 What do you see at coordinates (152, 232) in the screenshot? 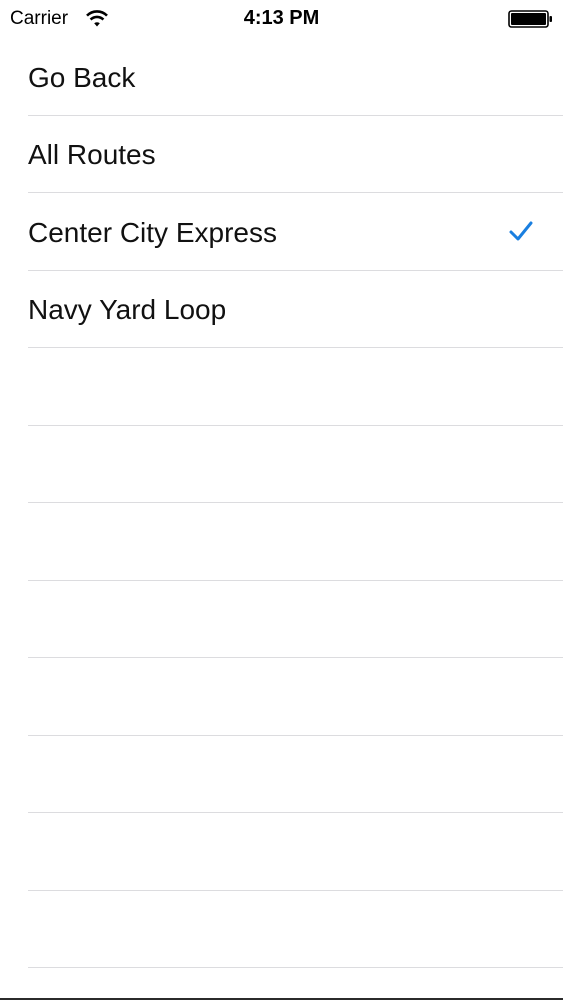
I see `route-row-label: Center City Express` at bounding box center [152, 232].